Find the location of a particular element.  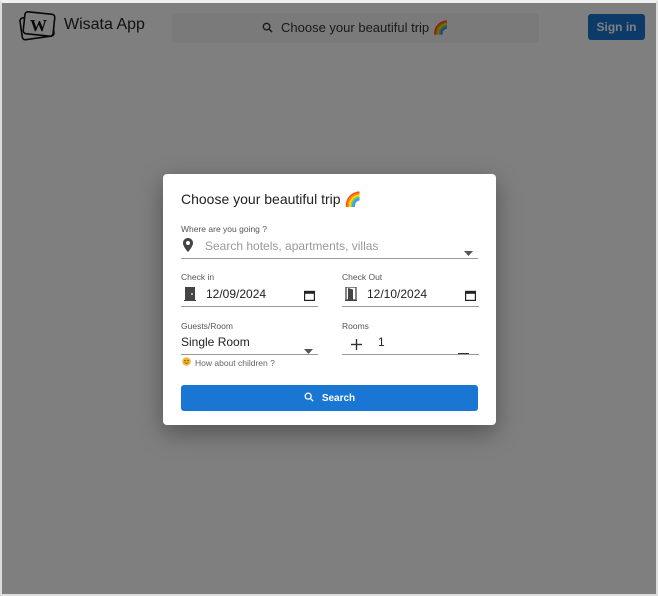

search-button-label: Search is located at coordinates (338, 398).